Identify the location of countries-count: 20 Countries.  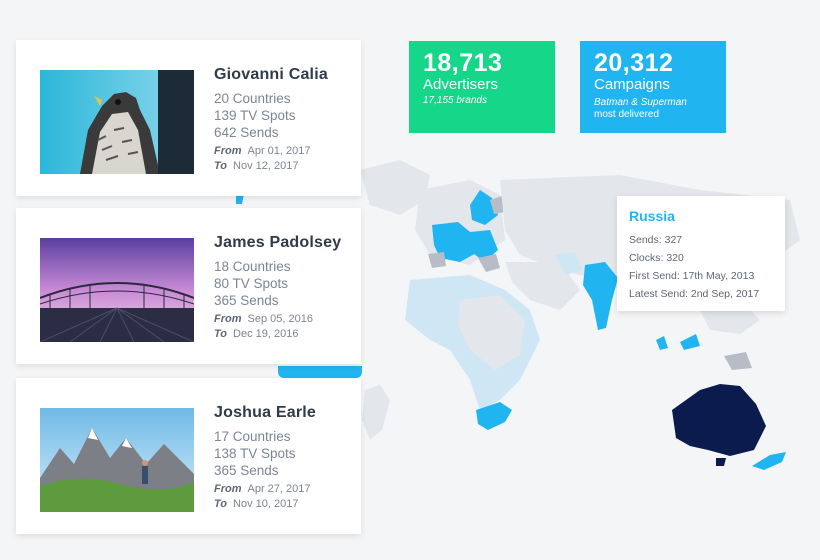
(252, 98).